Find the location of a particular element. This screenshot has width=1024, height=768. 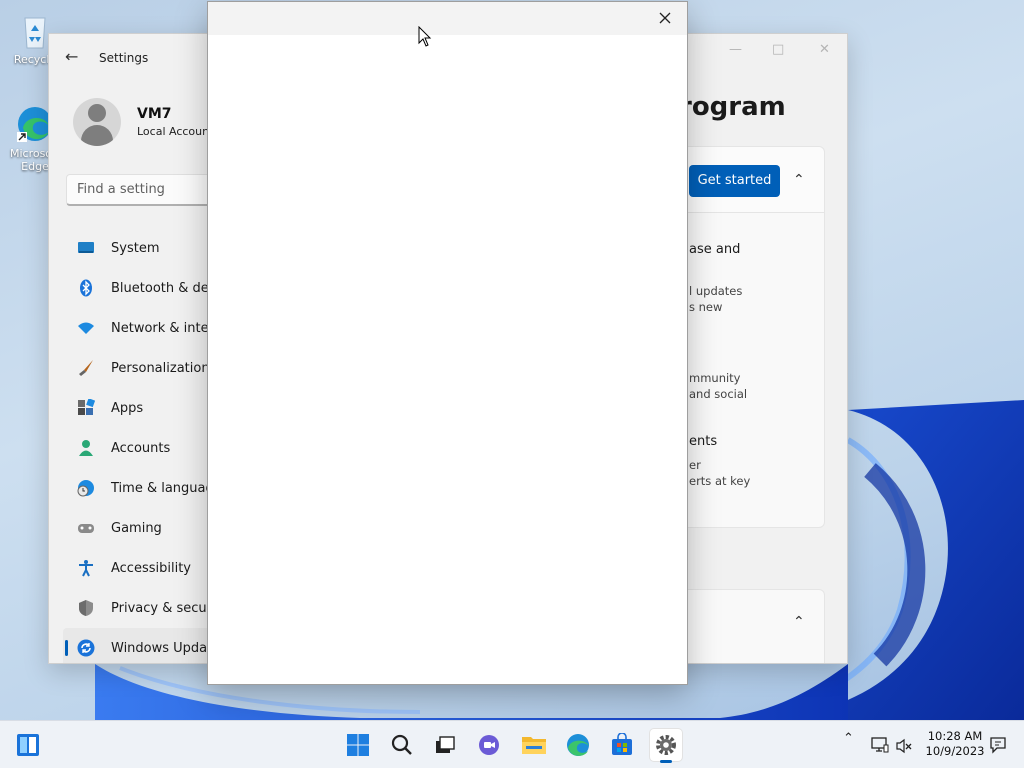

settings-taskbar-button is located at coordinates (666, 746).